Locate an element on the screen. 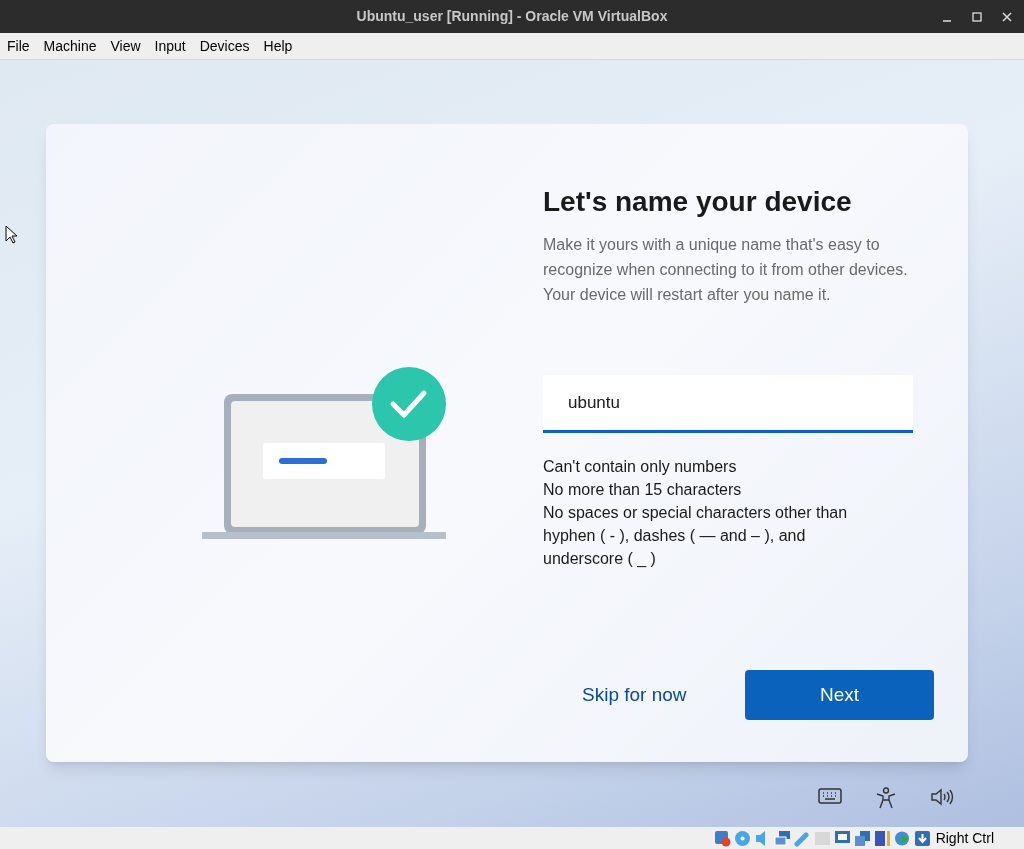 This screenshot has width=1024, height=849. keyboard-icon is located at coordinates (830, 796).